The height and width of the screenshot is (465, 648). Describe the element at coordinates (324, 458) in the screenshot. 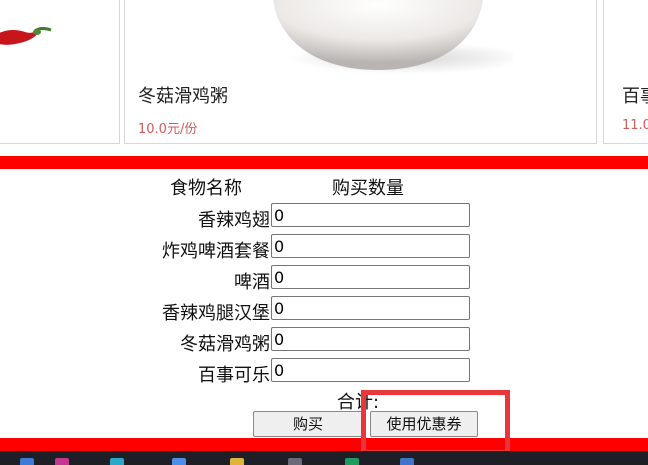

I see `taskbar` at that location.